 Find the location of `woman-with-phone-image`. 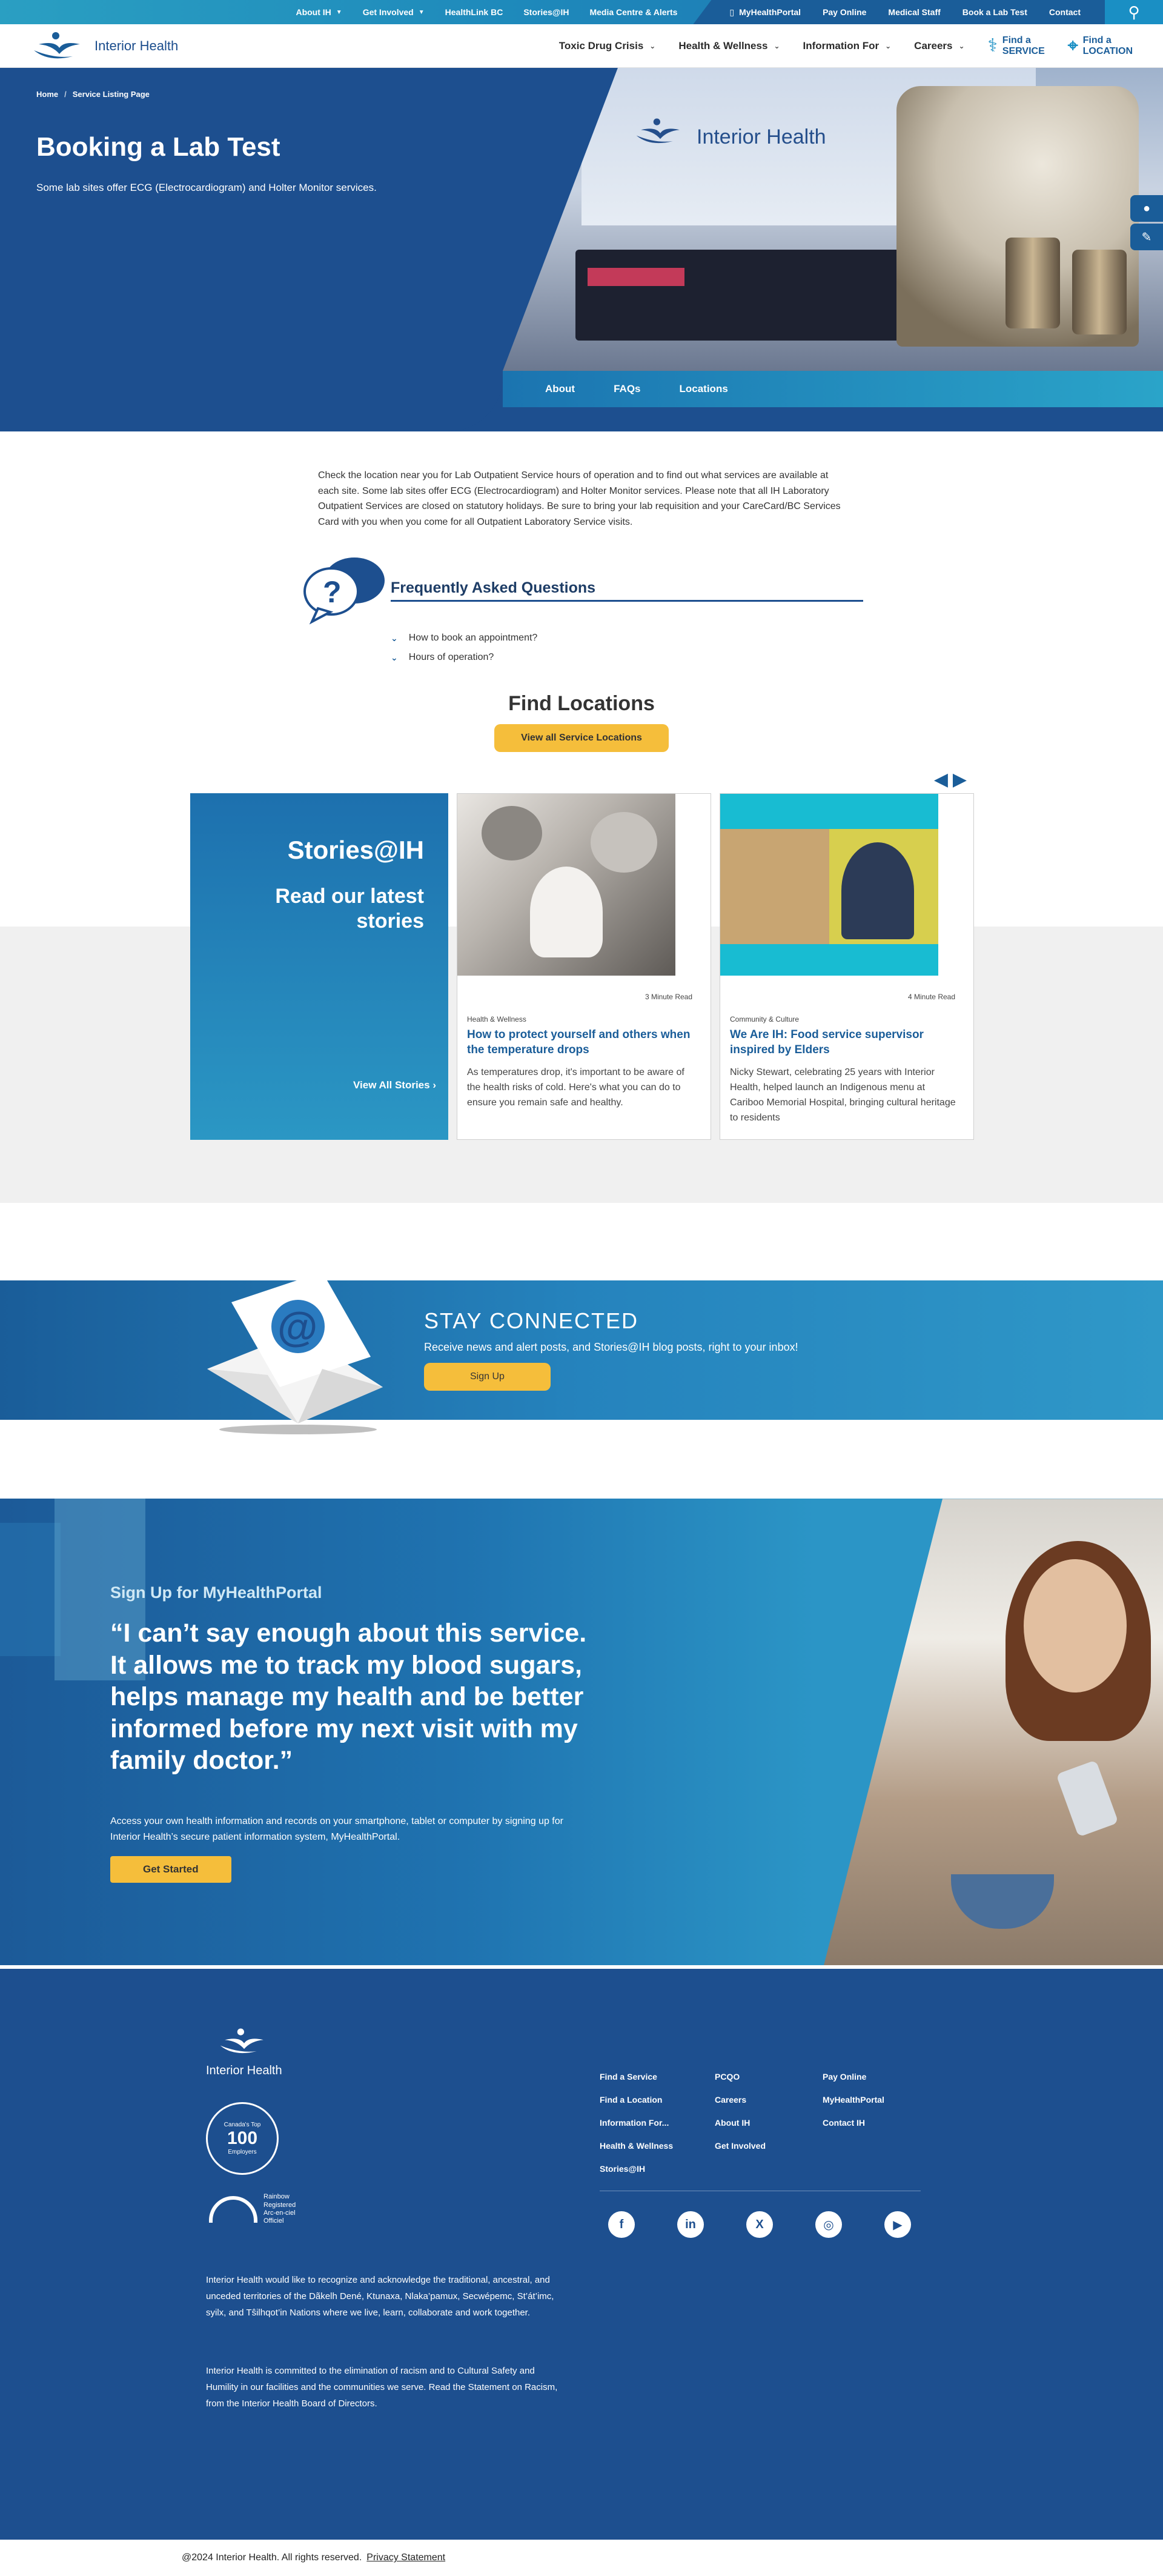

woman-with-phone-image is located at coordinates (993, 1732).